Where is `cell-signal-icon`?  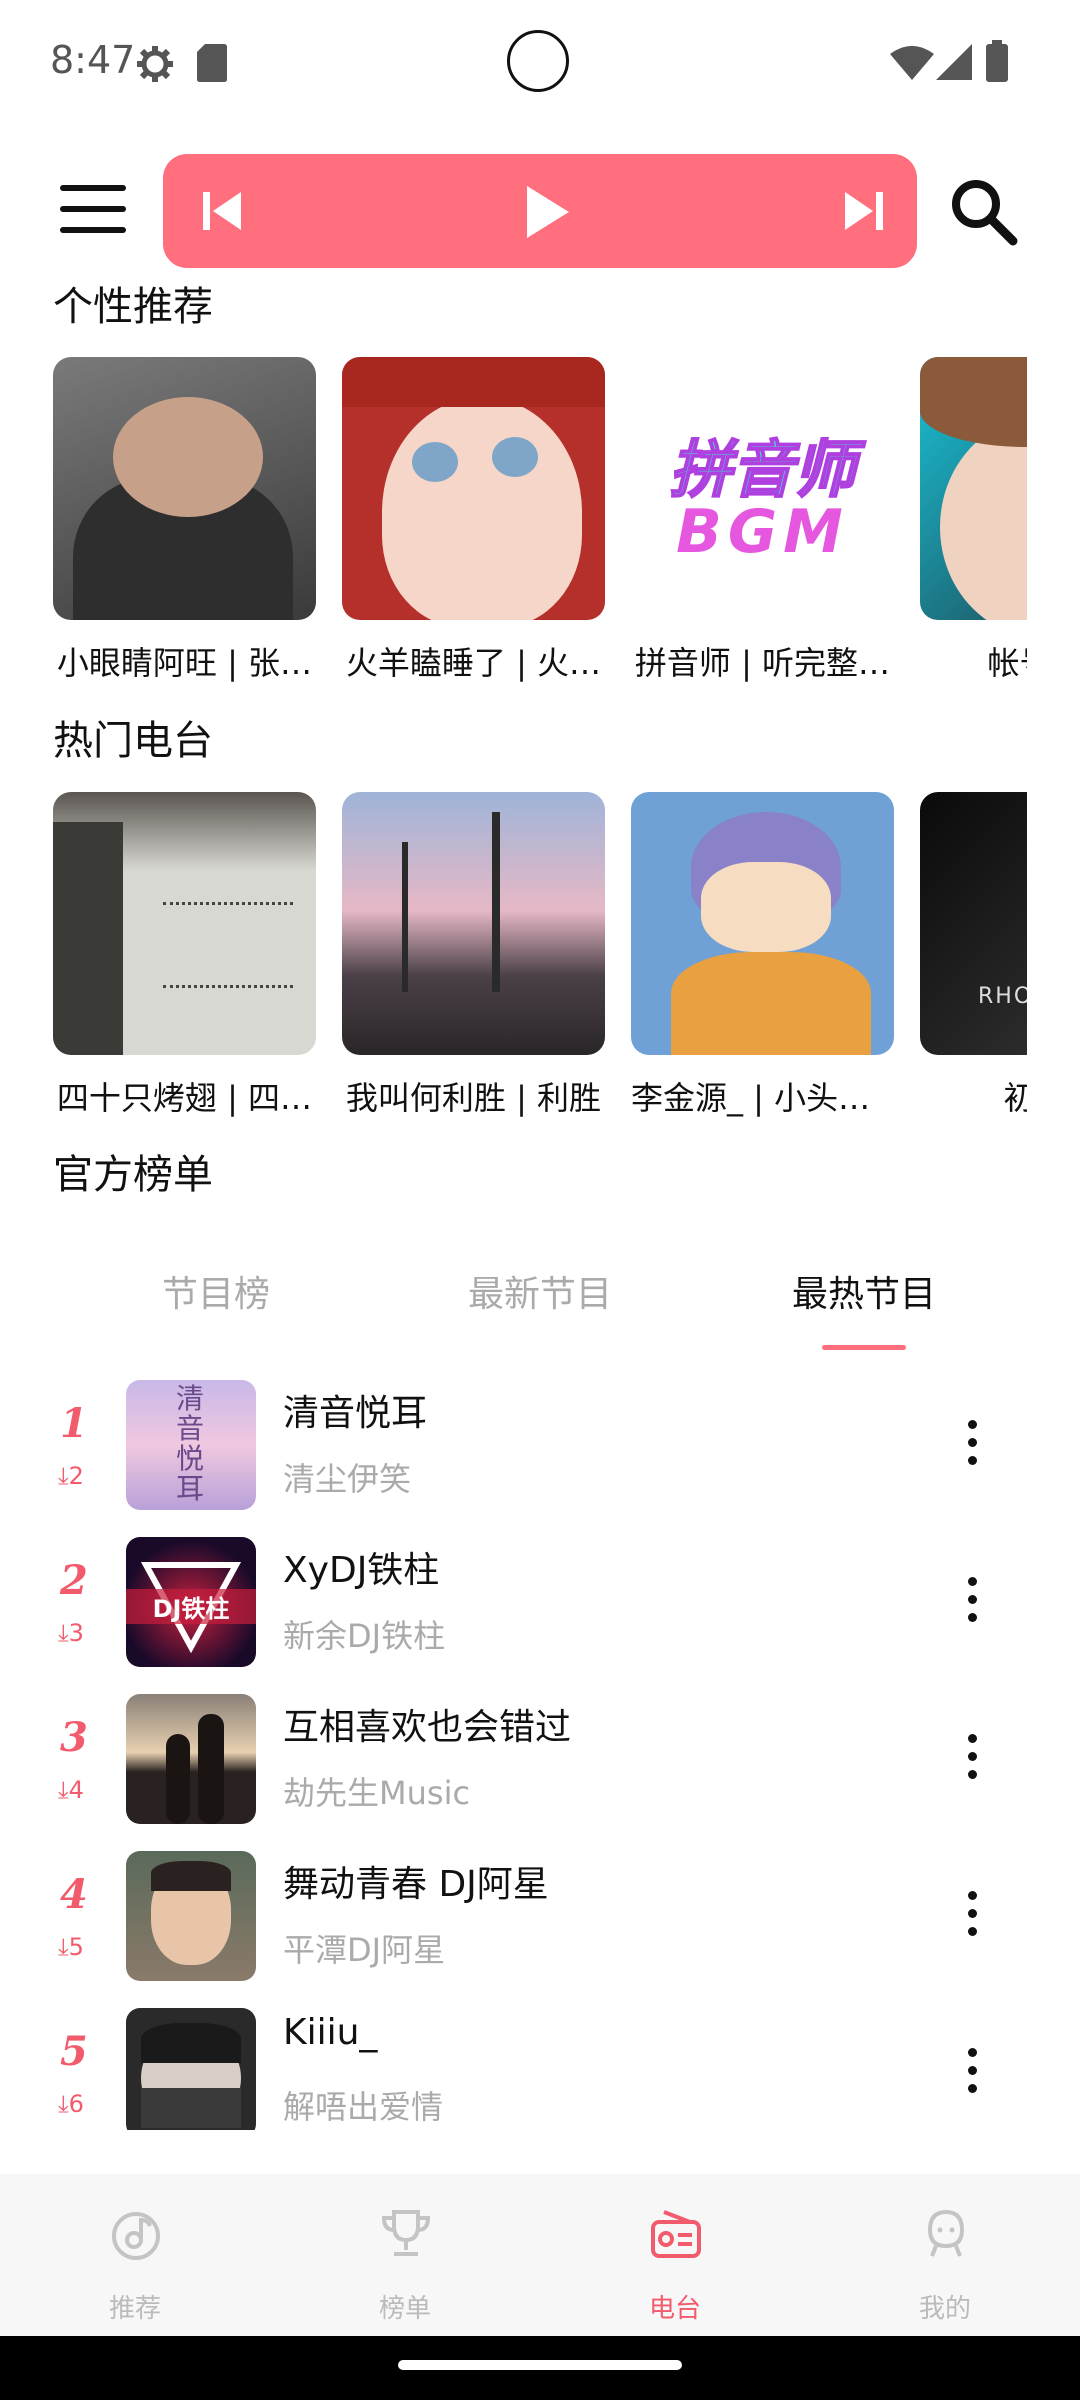 cell-signal-icon is located at coordinates (954, 62).